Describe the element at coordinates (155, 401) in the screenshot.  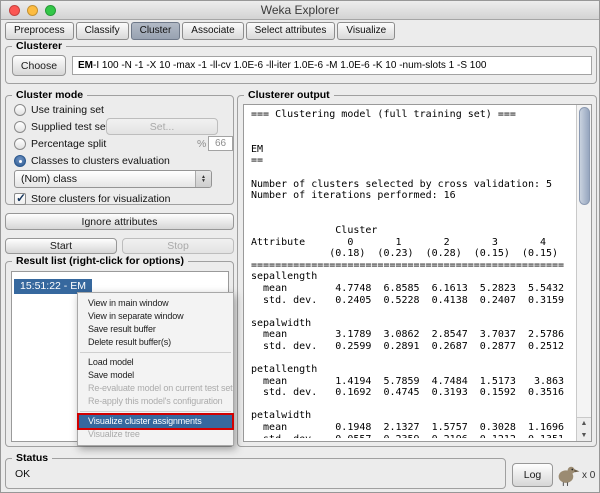
I see `menu-item-reapply-configuration: Re-apply this model's configuration` at that location.